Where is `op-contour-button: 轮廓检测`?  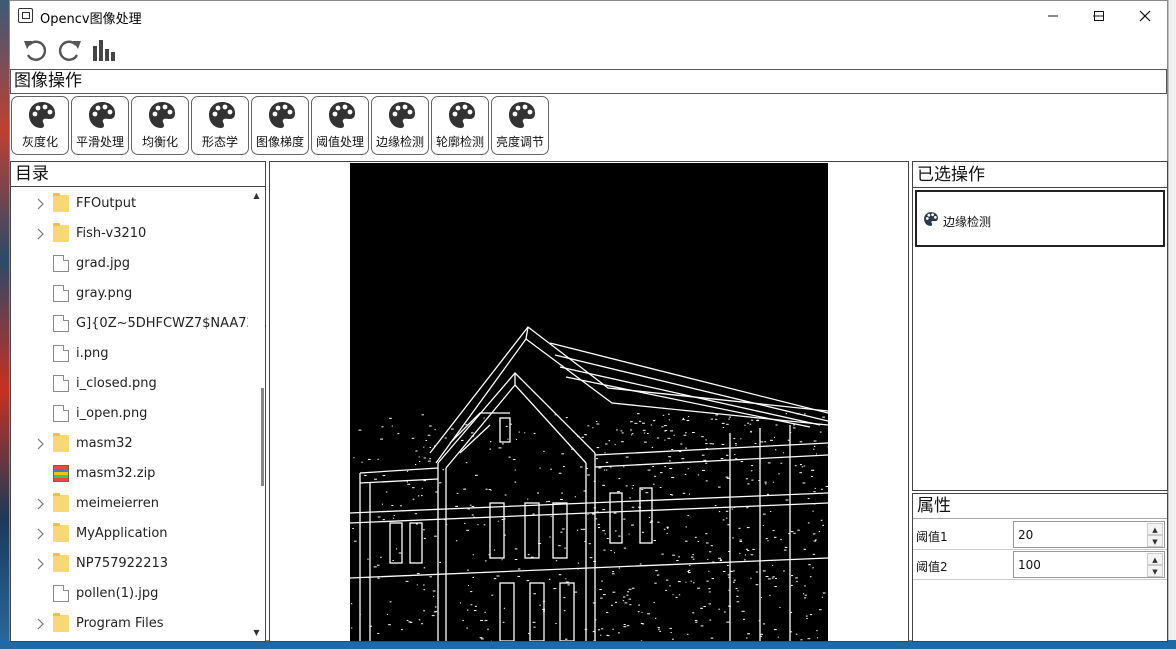
op-contour-button: 轮廓检测 is located at coordinates (460, 125).